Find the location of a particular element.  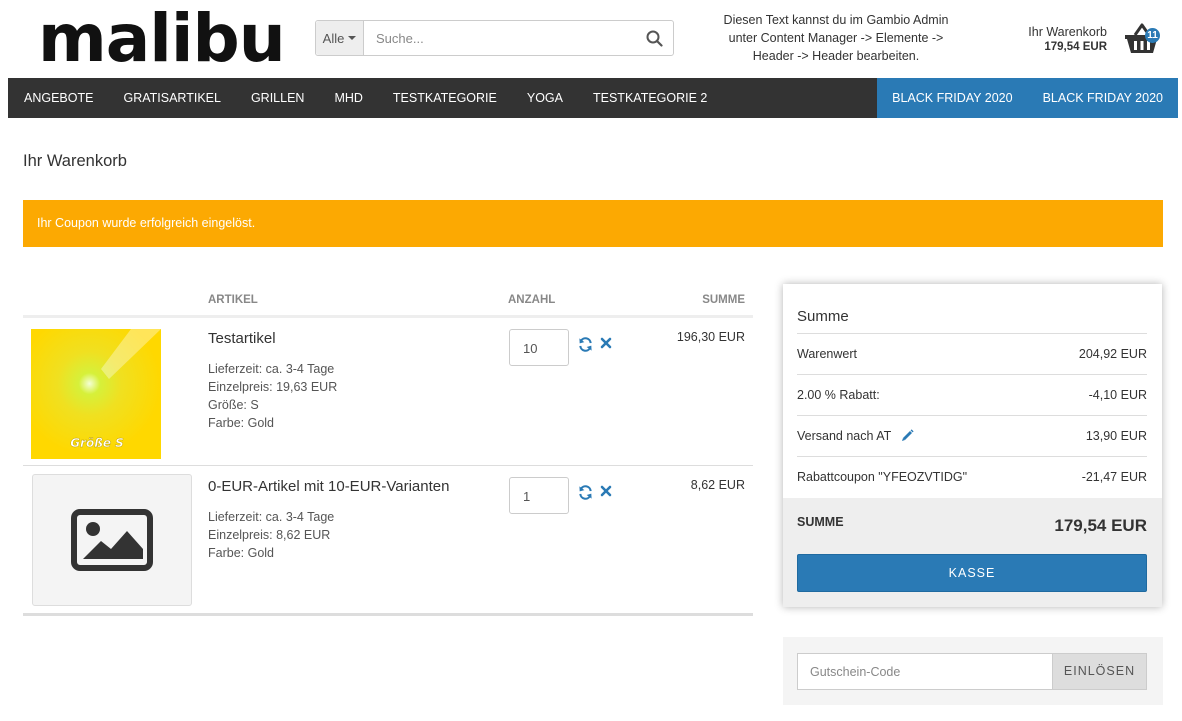

coupon-code-input is located at coordinates (925, 671).